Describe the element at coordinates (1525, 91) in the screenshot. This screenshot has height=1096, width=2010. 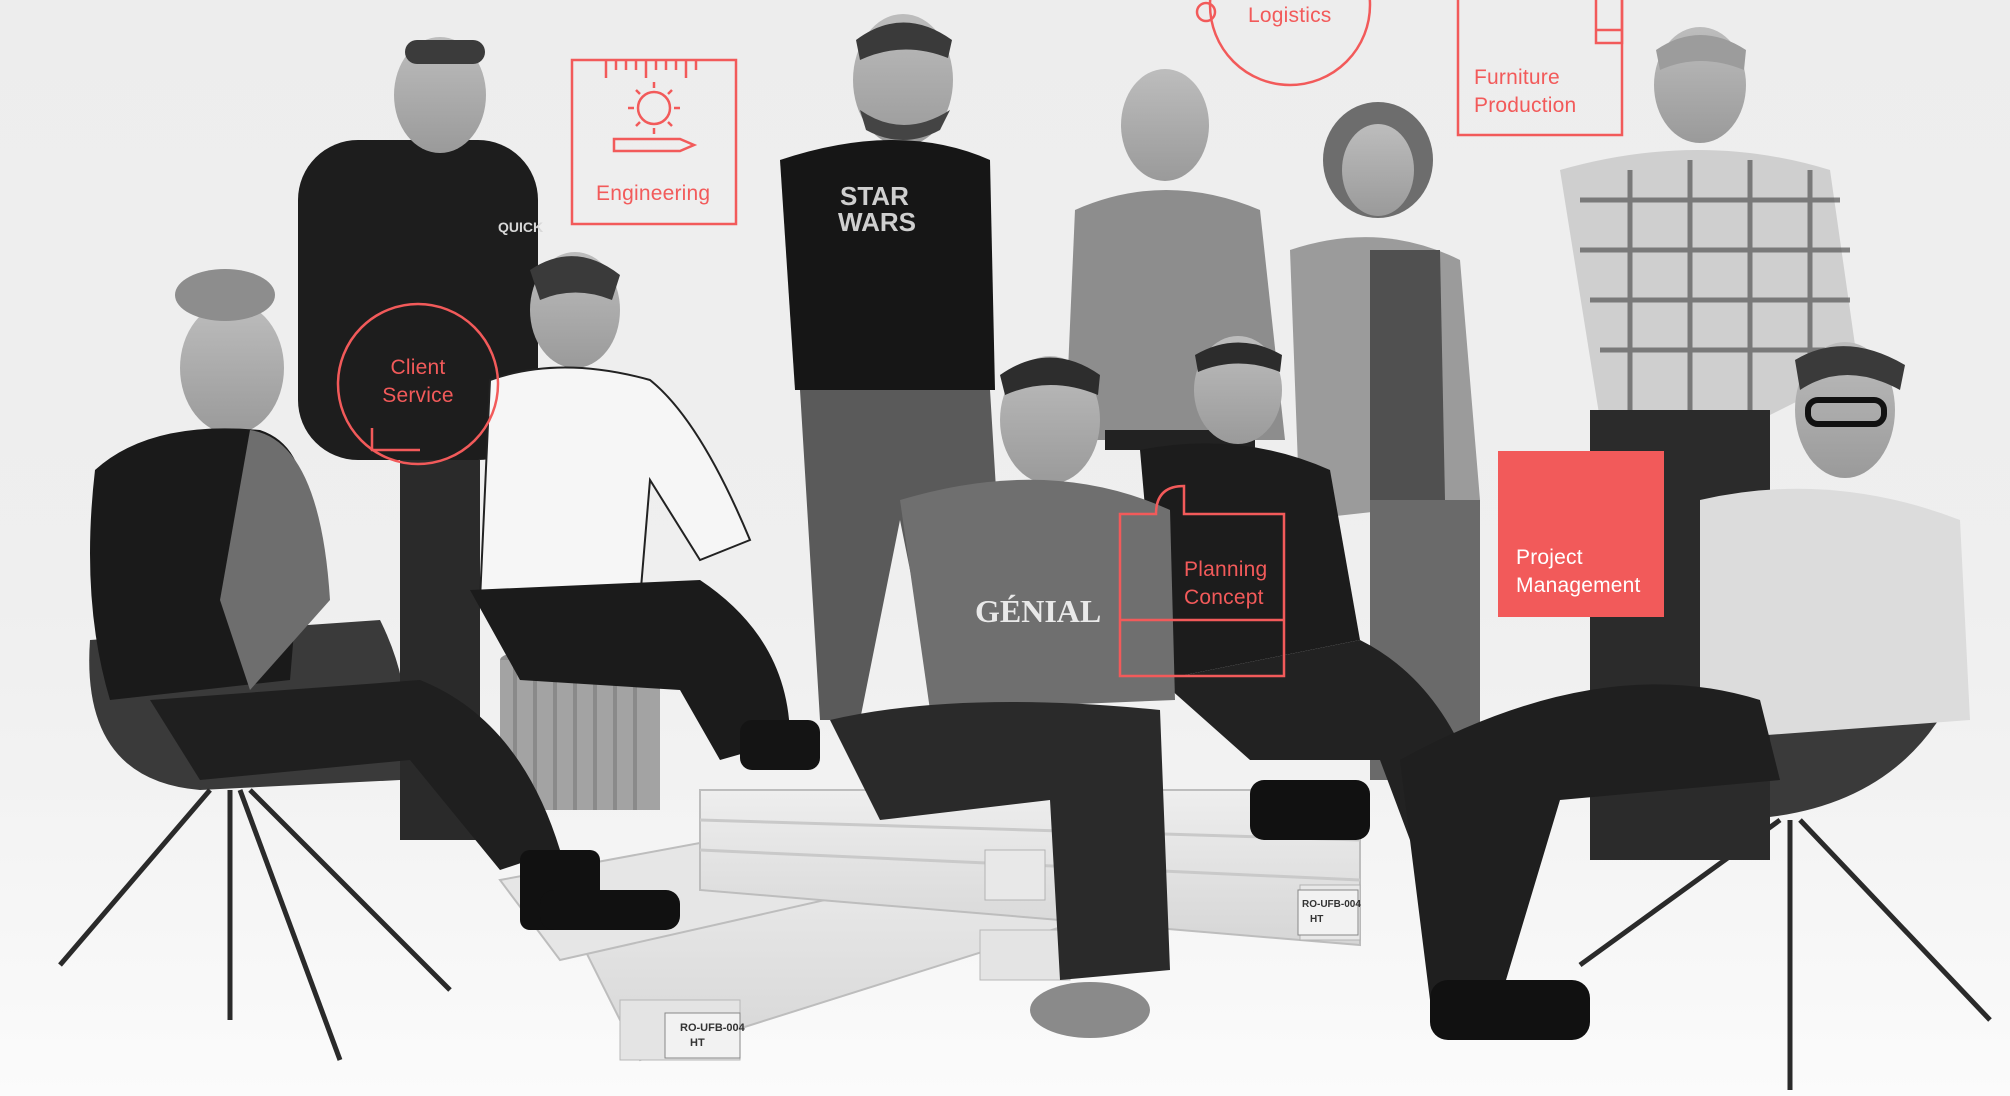
I see `label-furniture-production: Furniture Production` at that location.